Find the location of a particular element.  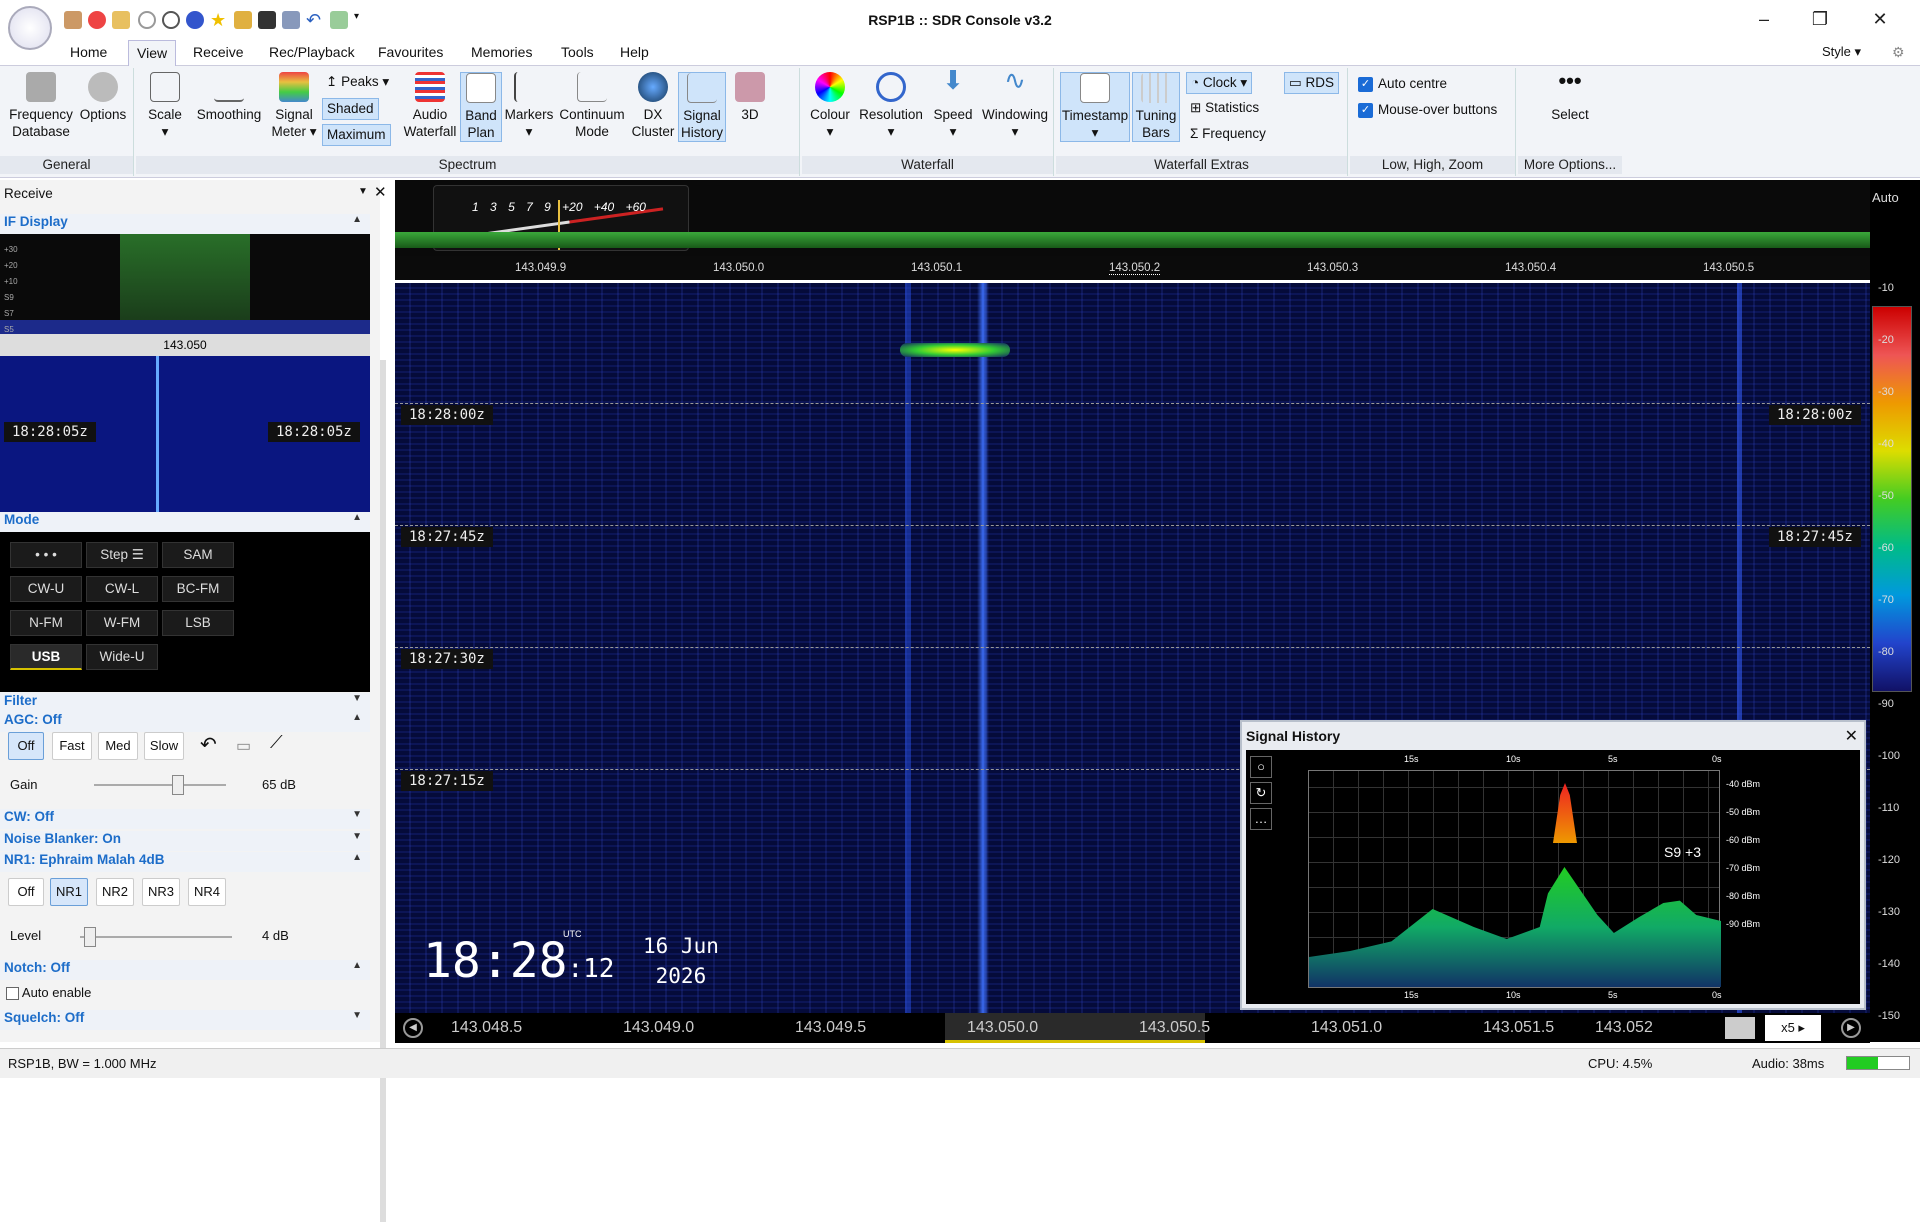

auto-centre-checkbox: ✓ Auto centre is located at coordinates (1402, 85).